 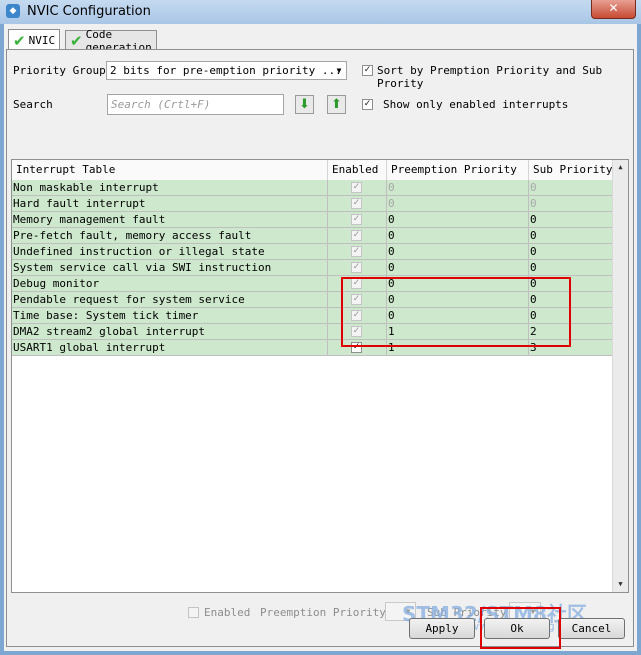 What do you see at coordinates (13, 11) in the screenshot?
I see `app-icon: ◆` at bounding box center [13, 11].